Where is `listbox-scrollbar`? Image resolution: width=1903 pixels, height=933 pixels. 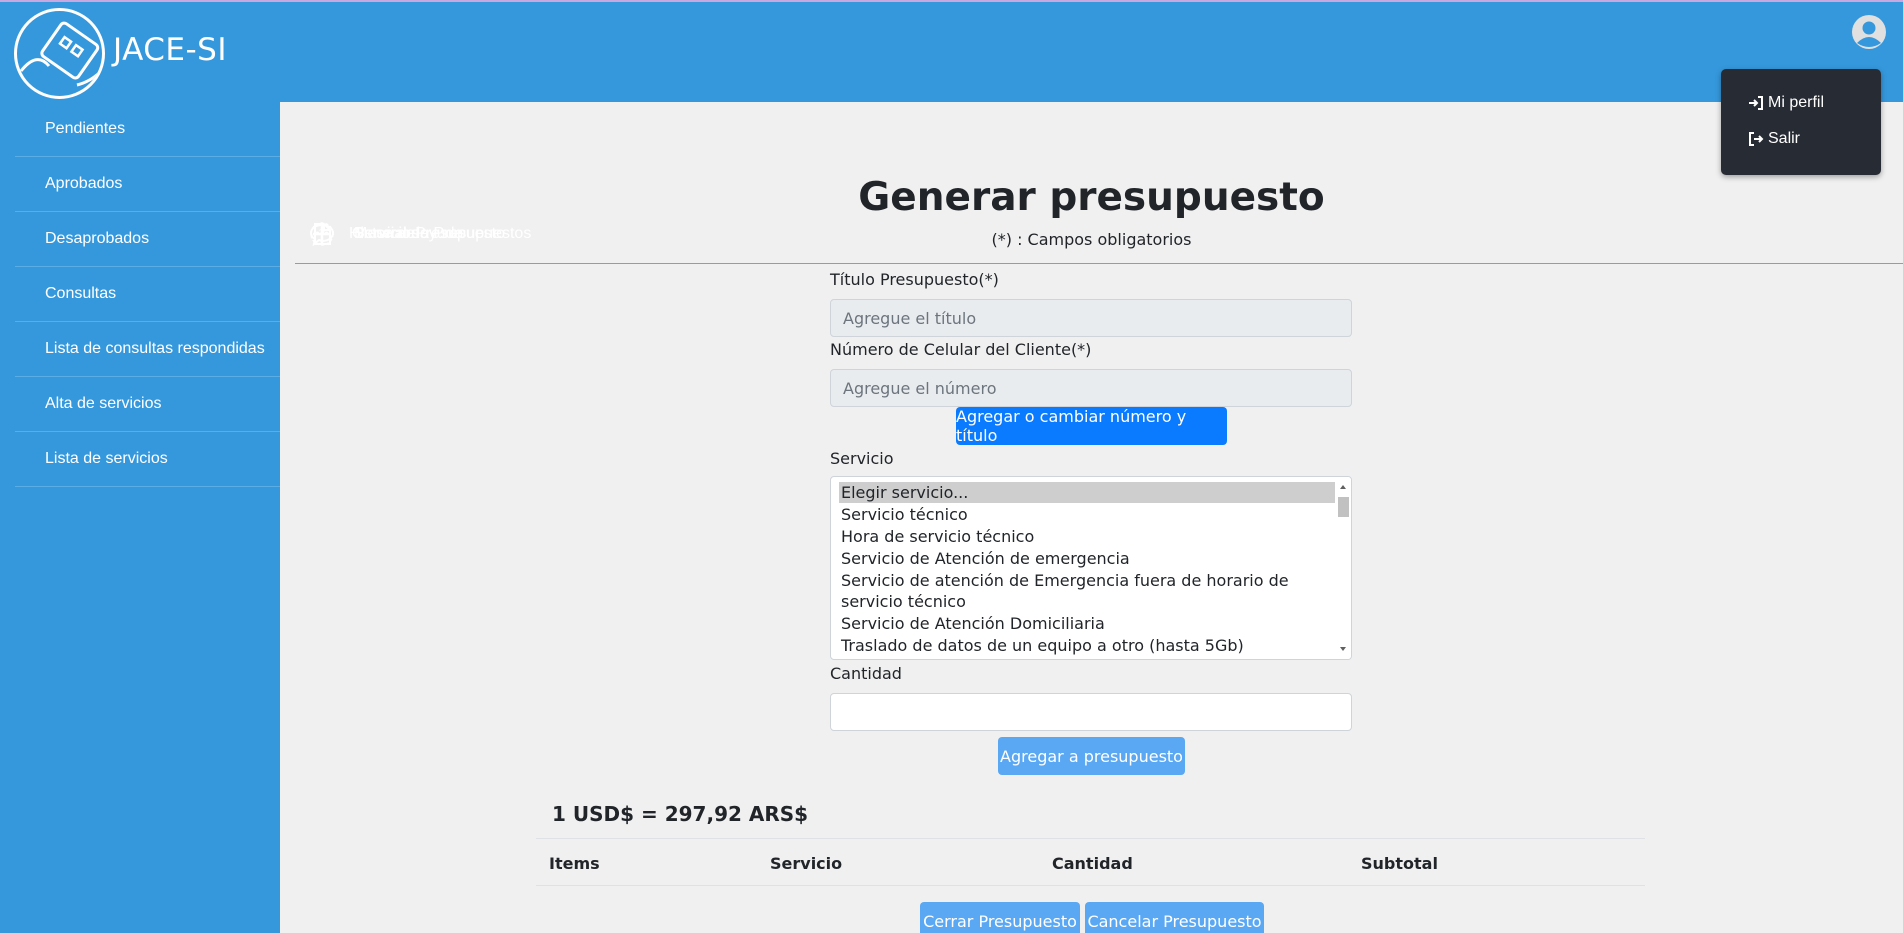 listbox-scrollbar is located at coordinates (1343, 568).